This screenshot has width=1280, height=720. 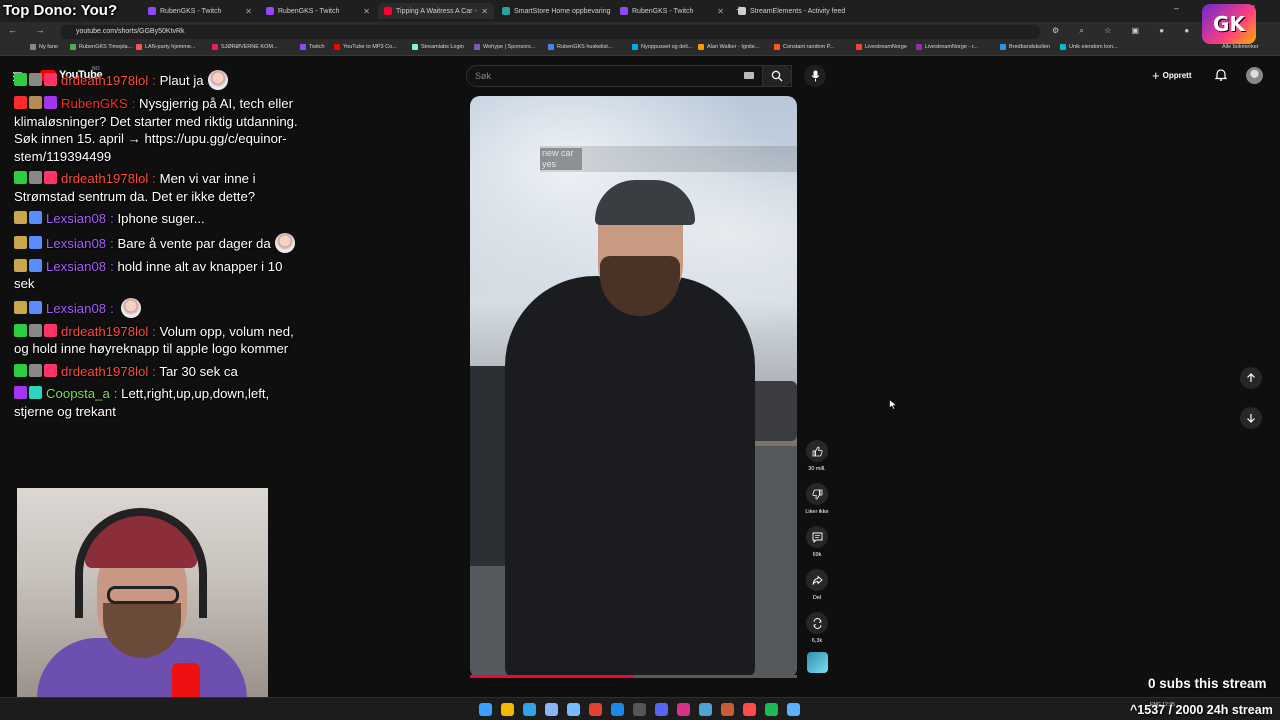 What do you see at coordinates (194, 243) in the screenshot?
I see `chat-text: Bare å vente par dager da` at bounding box center [194, 243].